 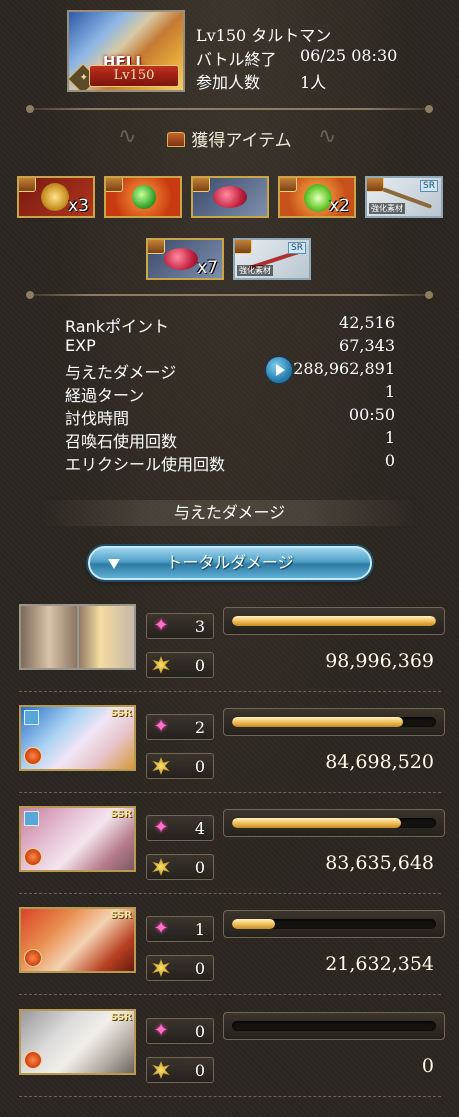 What do you see at coordinates (229, 138) in the screenshot?
I see `items-section-title: 獲得アイテム` at bounding box center [229, 138].